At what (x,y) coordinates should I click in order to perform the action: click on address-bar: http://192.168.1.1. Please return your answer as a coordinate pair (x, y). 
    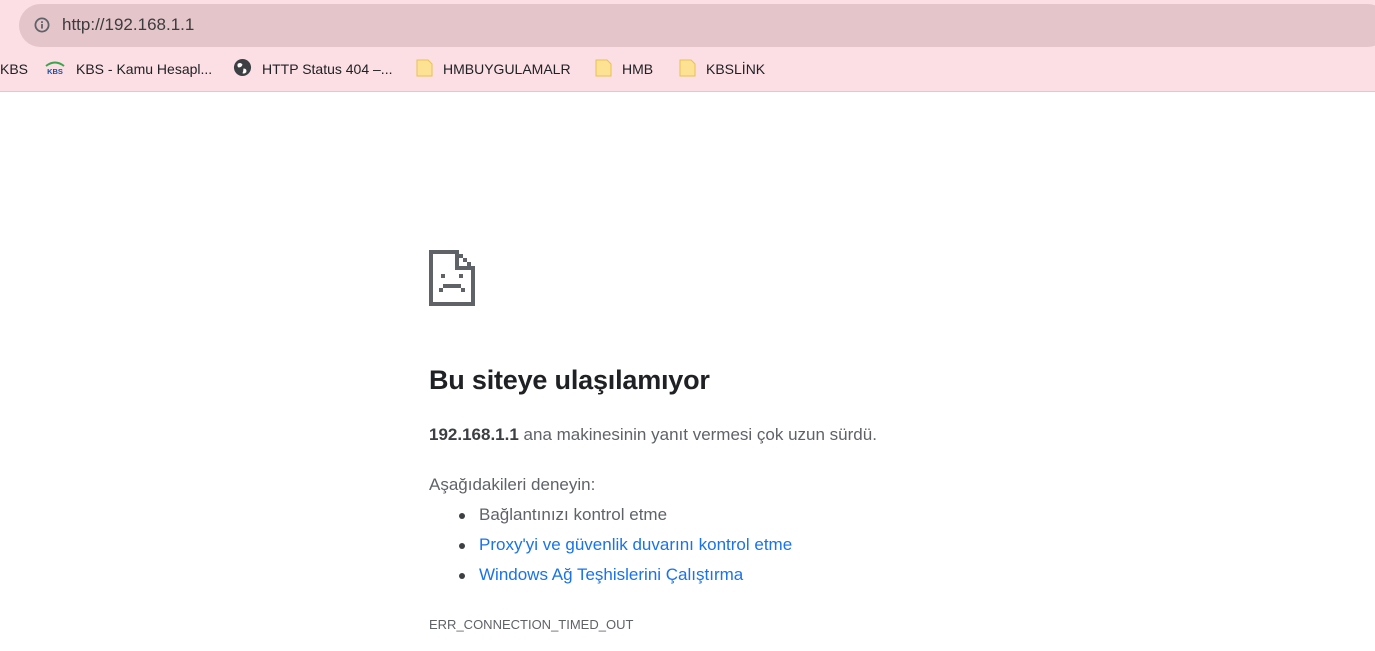
    Looking at the image, I should click on (697, 25).